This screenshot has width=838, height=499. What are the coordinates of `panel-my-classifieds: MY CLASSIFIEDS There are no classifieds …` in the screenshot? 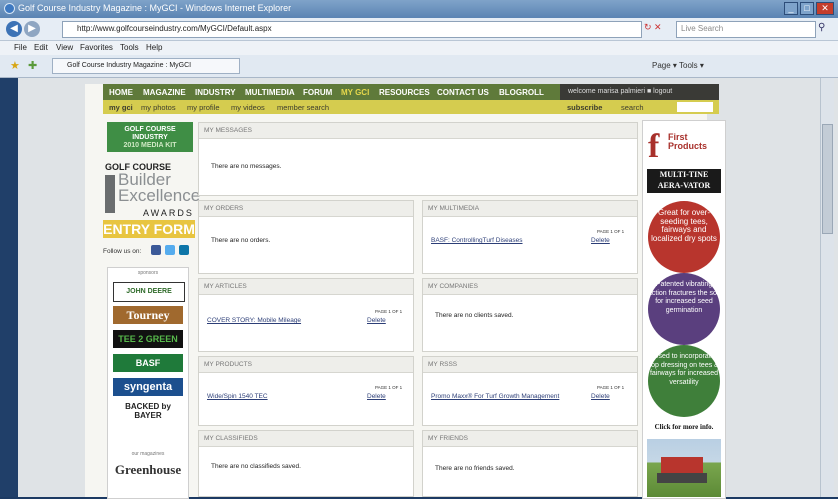 It's located at (306, 463).